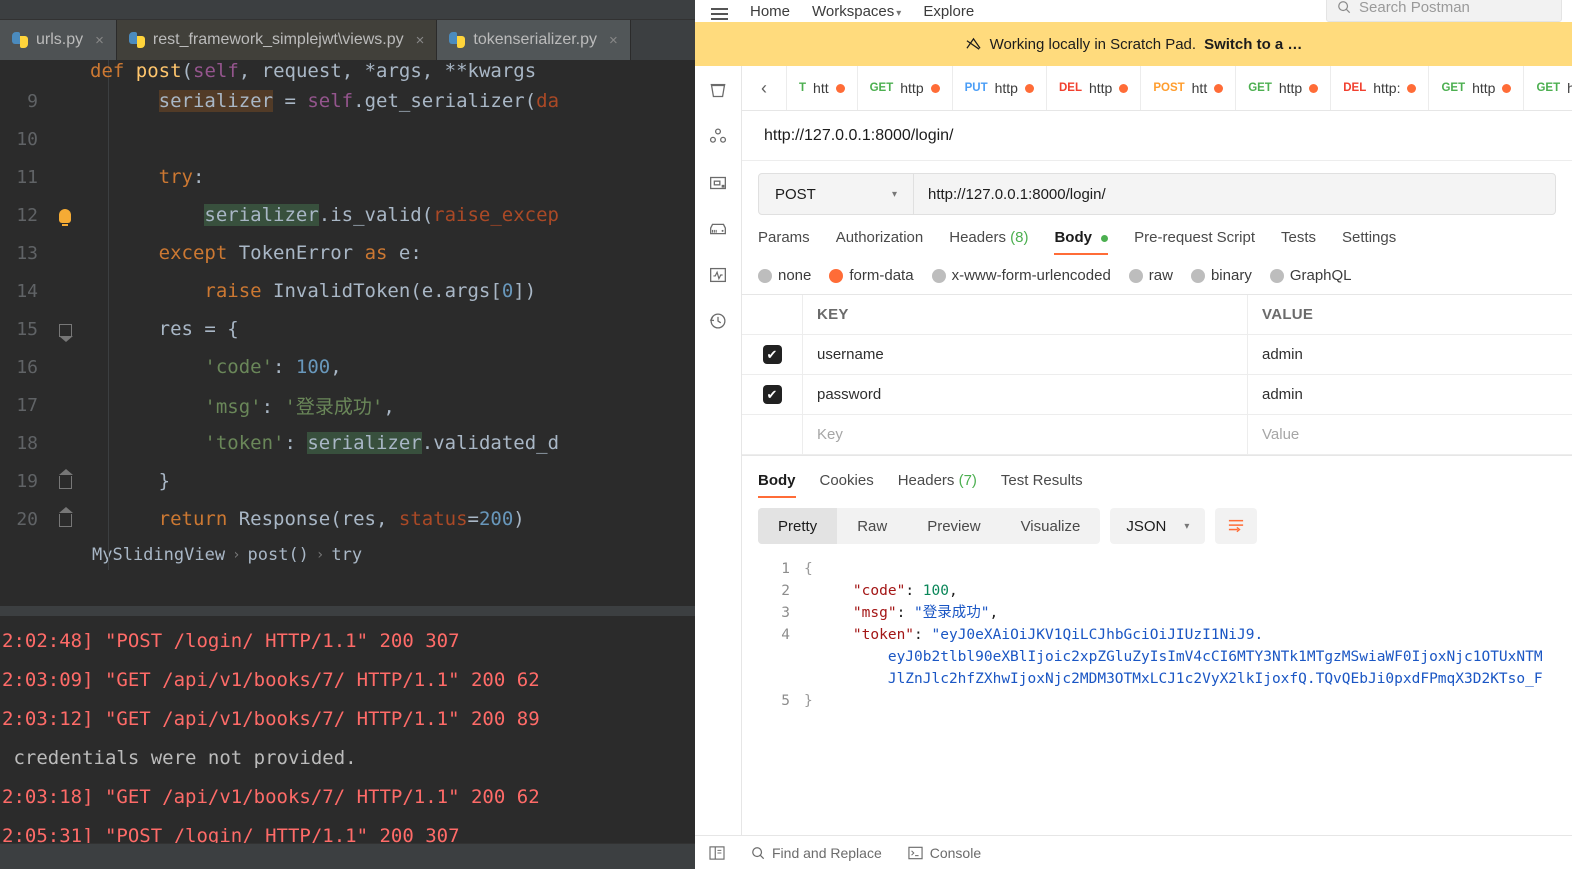  I want to click on view-pretty-button: Pretty, so click(798, 526).